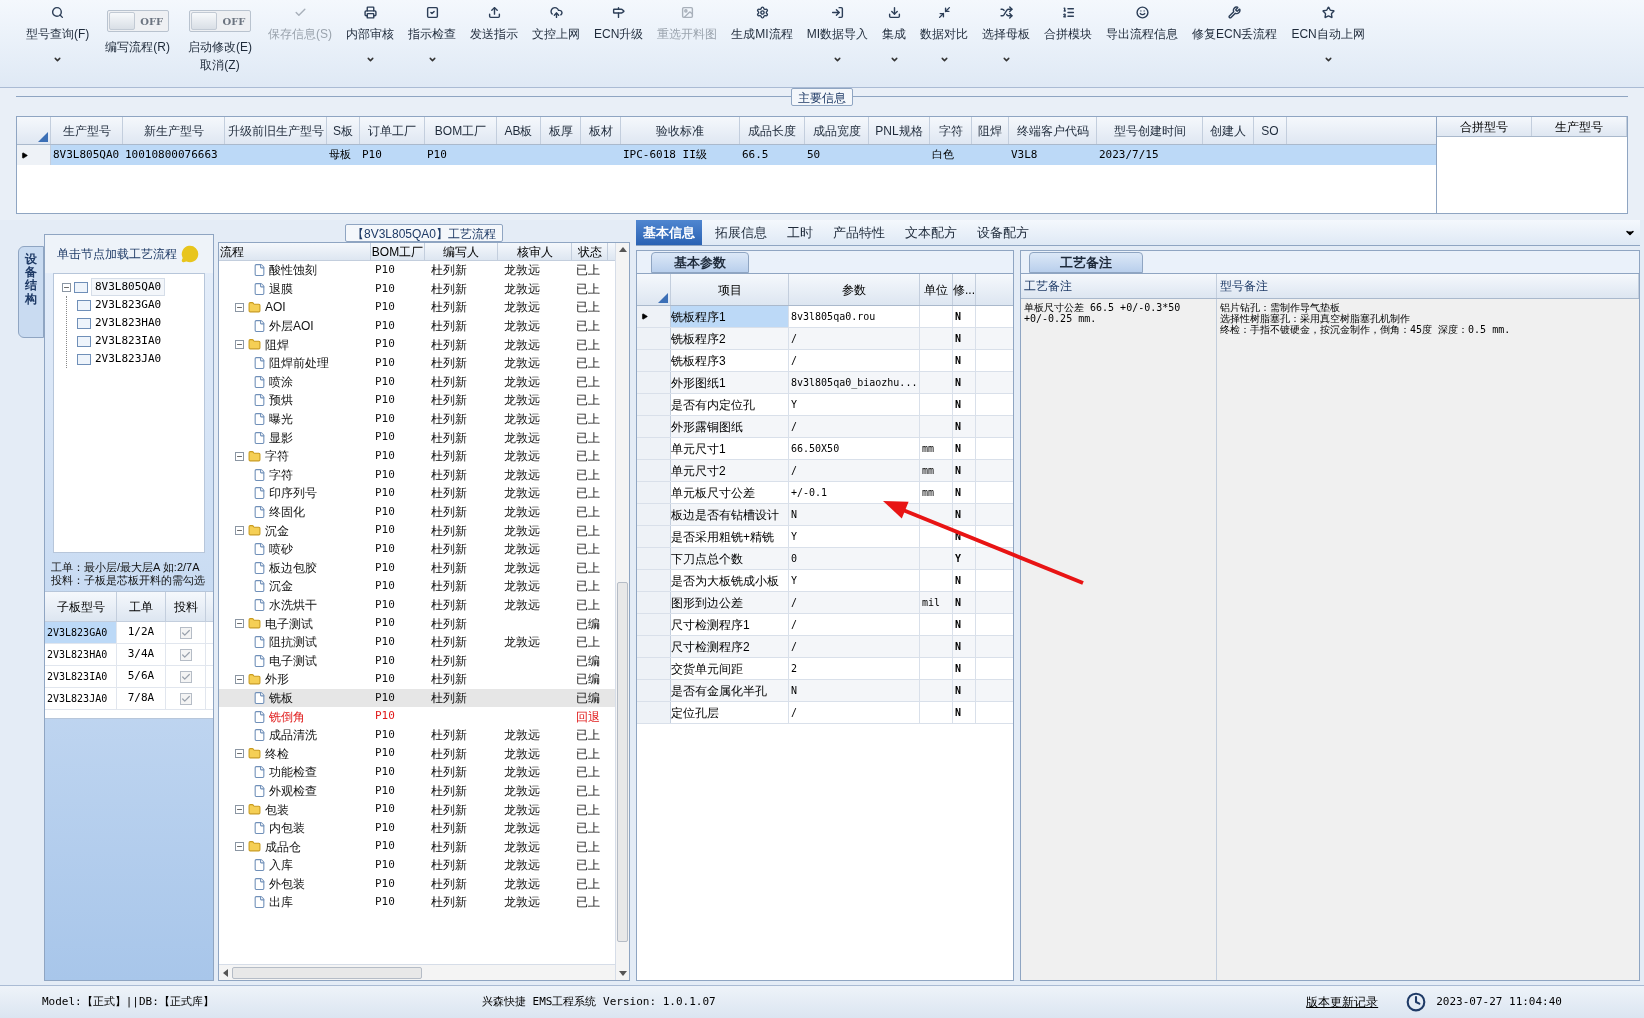  Describe the element at coordinates (1342, 1002) in the screenshot. I see `link: 版本更新记录` at that location.